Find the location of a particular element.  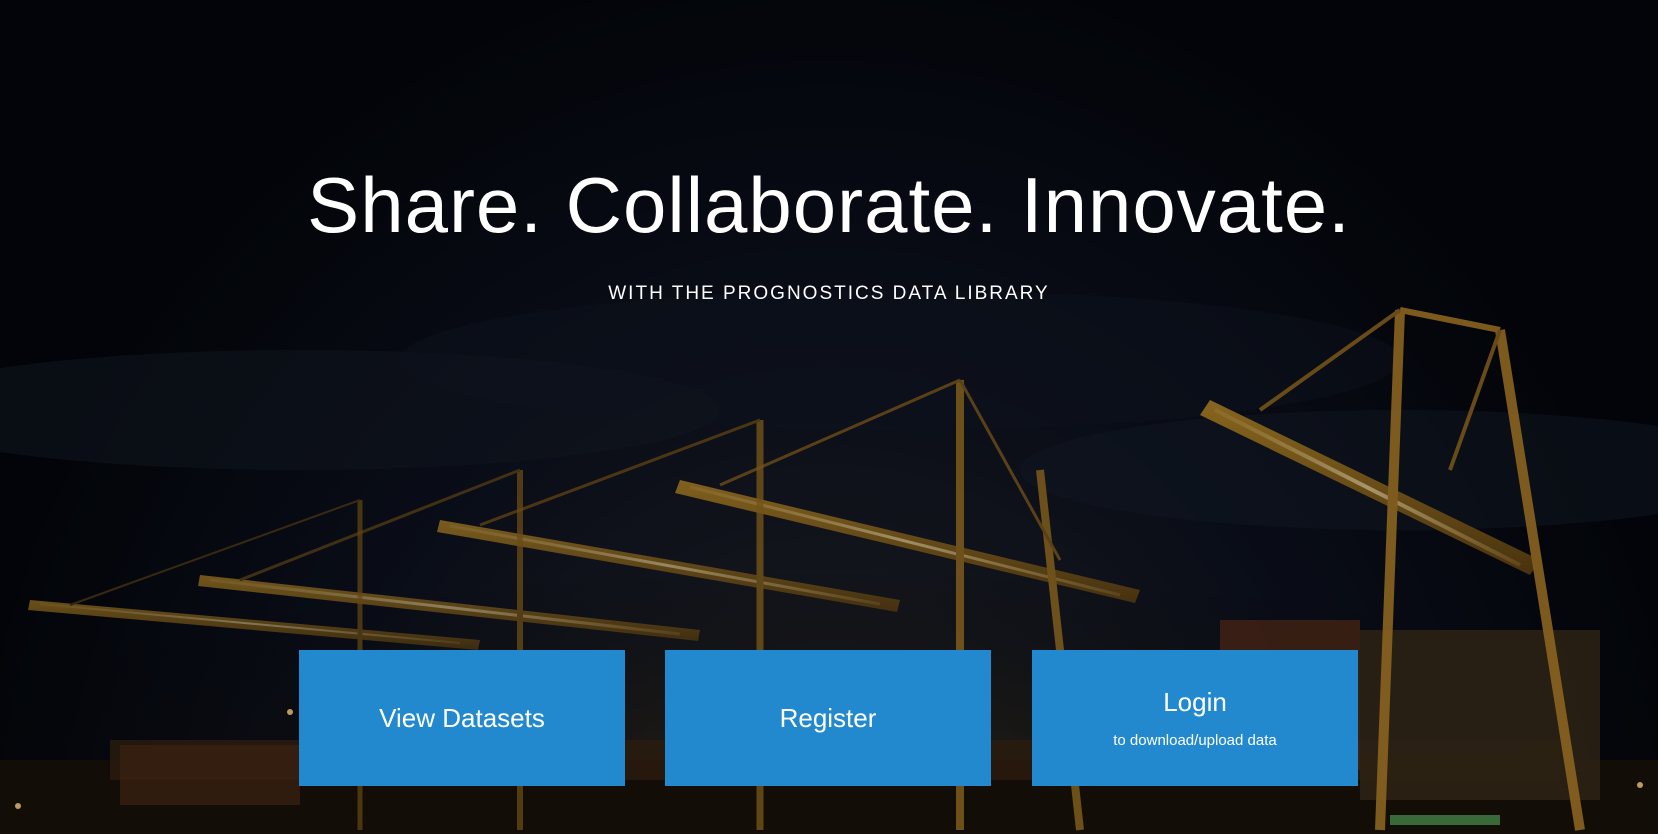

register-label: Register is located at coordinates (828, 717).